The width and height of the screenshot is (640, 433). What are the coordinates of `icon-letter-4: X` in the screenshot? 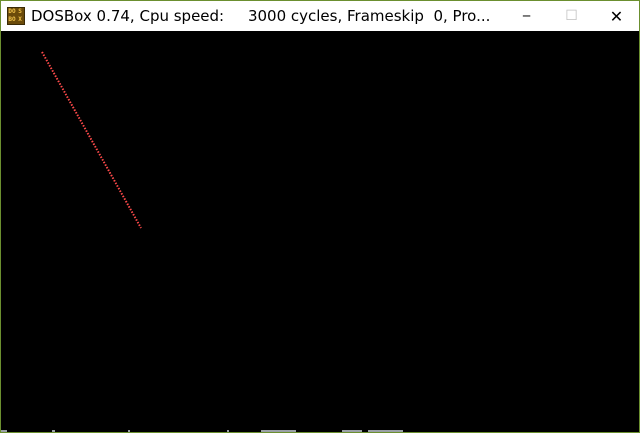 It's located at (20, 19).